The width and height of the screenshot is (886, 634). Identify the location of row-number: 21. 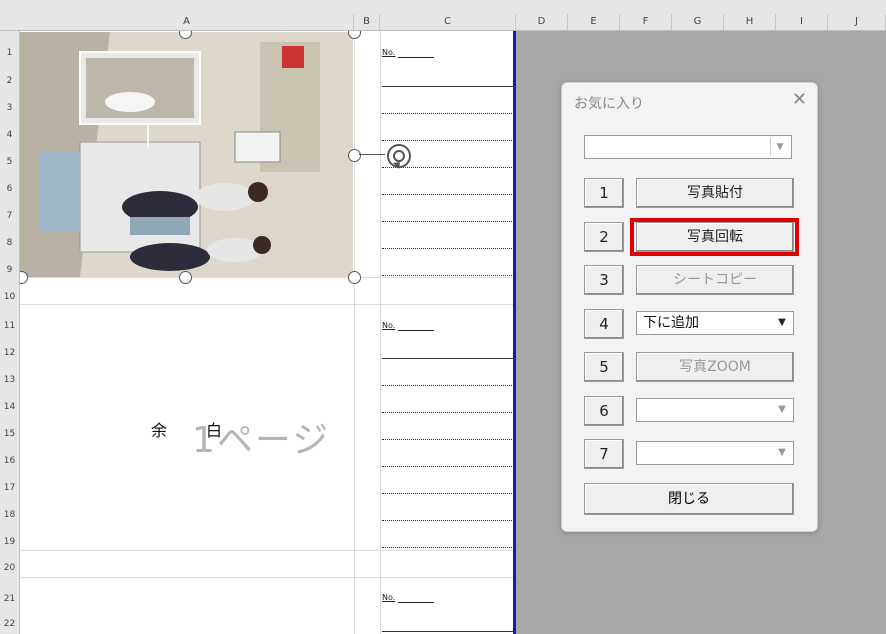
(9, 599).